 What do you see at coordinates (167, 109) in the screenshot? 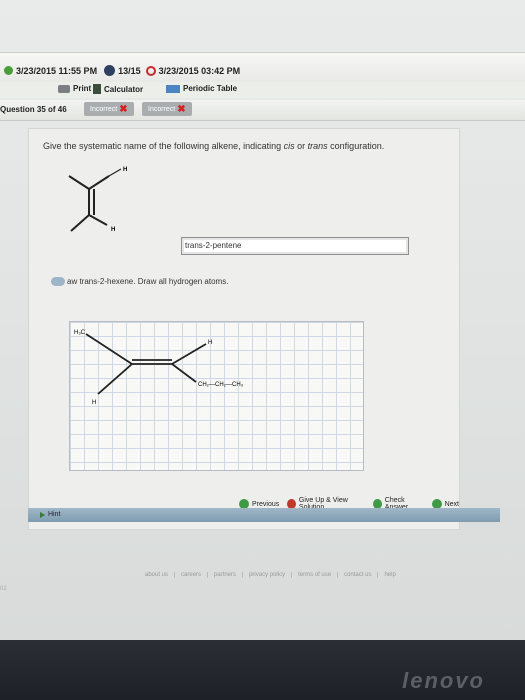
I see `attempt-2: Incorrect ✖` at bounding box center [167, 109].